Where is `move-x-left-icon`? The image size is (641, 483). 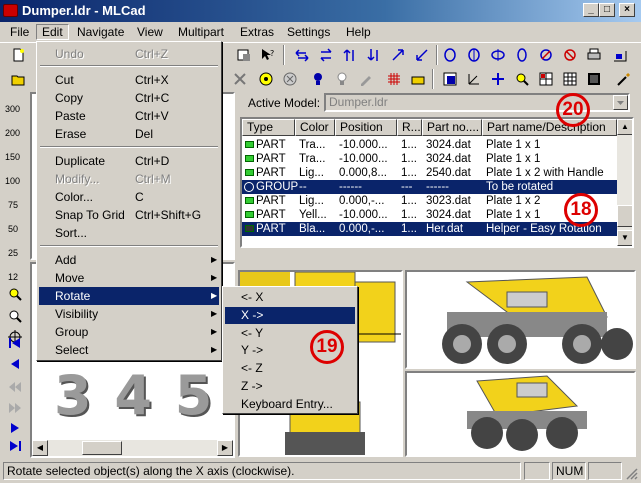
move-x-left-icon is located at coordinates (302, 55).